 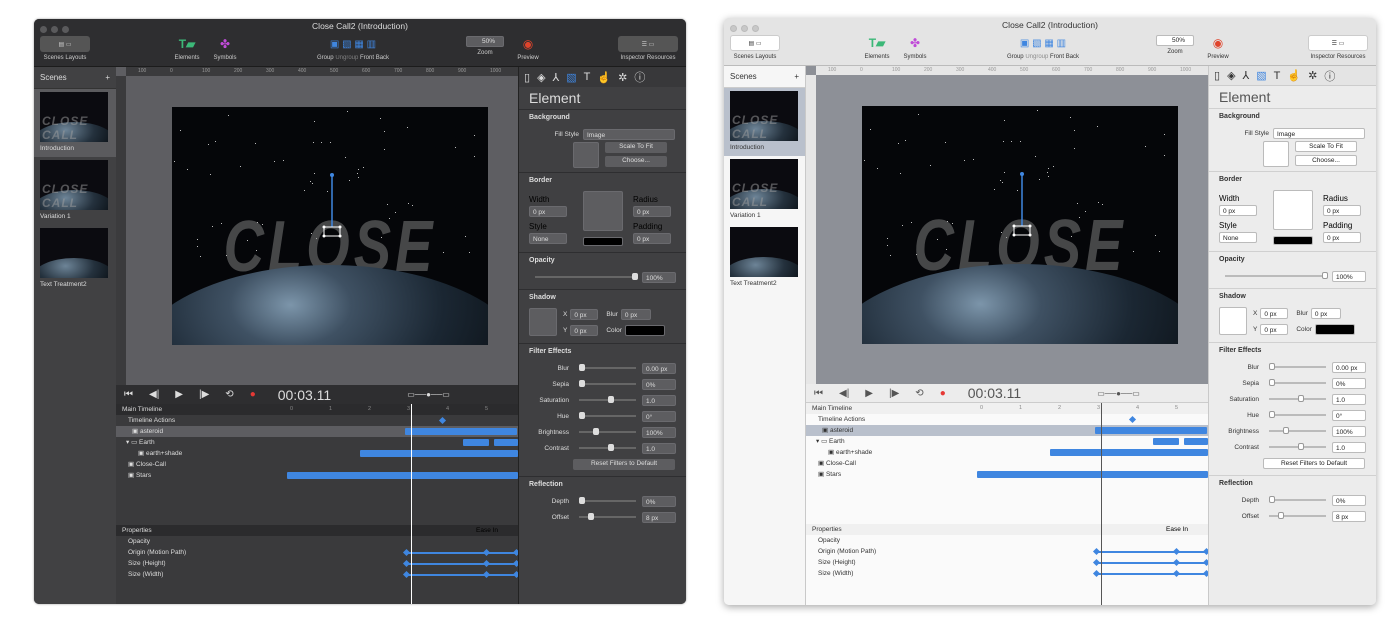 What do you see at coordinates (652, 238) in the screenshot?
I see `padding-field: 0 px` at bounding box center [652, 238].